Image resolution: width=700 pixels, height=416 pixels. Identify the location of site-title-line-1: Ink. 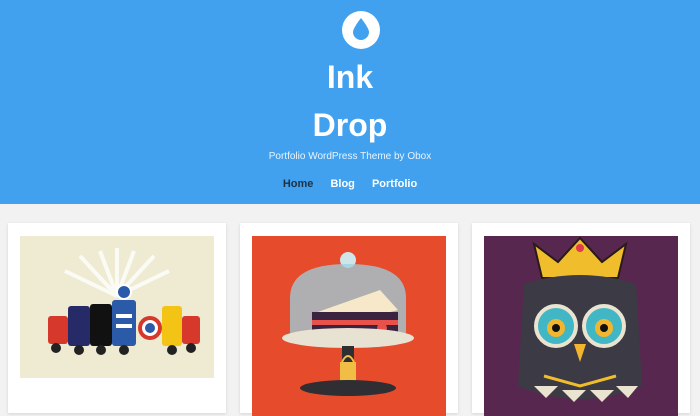
(350, 77).